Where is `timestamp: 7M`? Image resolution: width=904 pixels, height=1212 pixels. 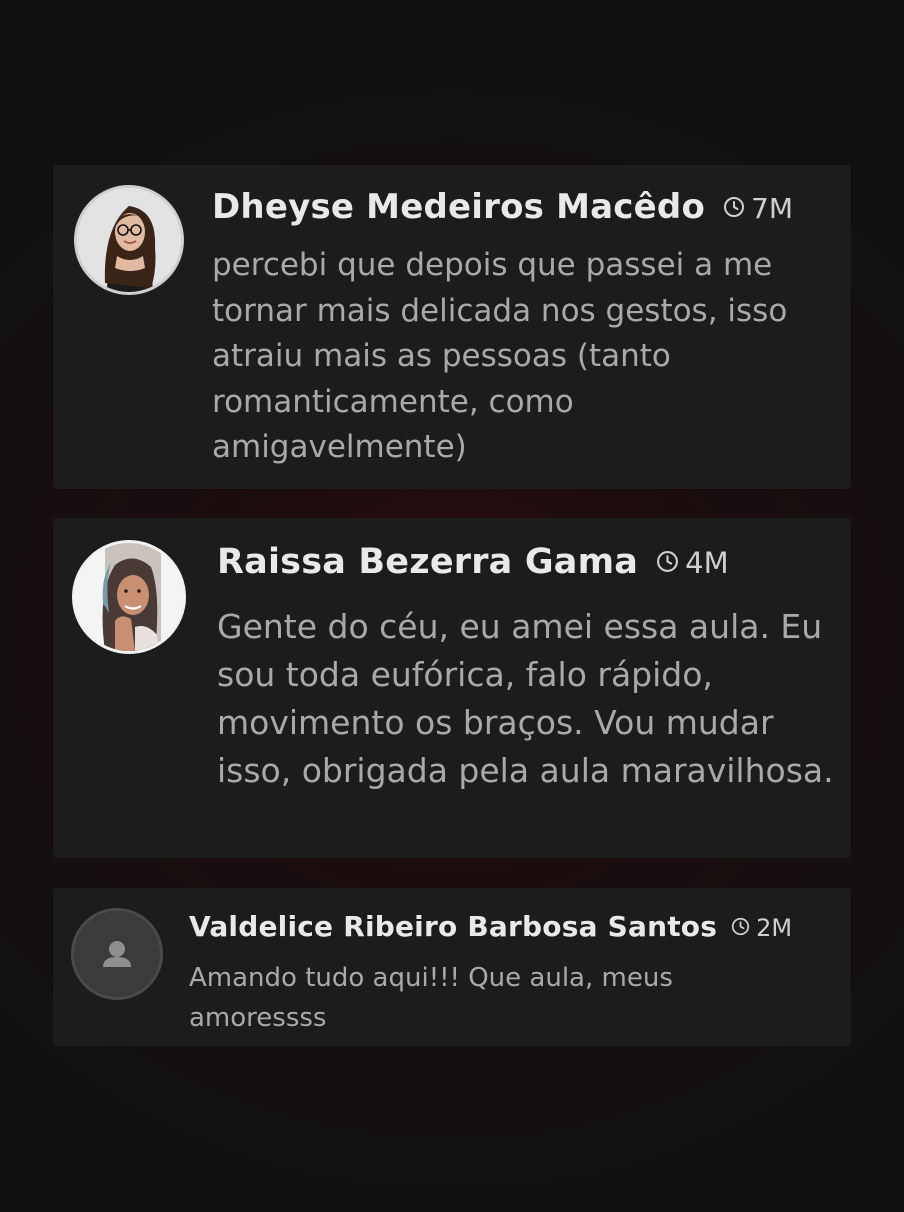
timestamp: 7M is located at coordinates (758, 208).